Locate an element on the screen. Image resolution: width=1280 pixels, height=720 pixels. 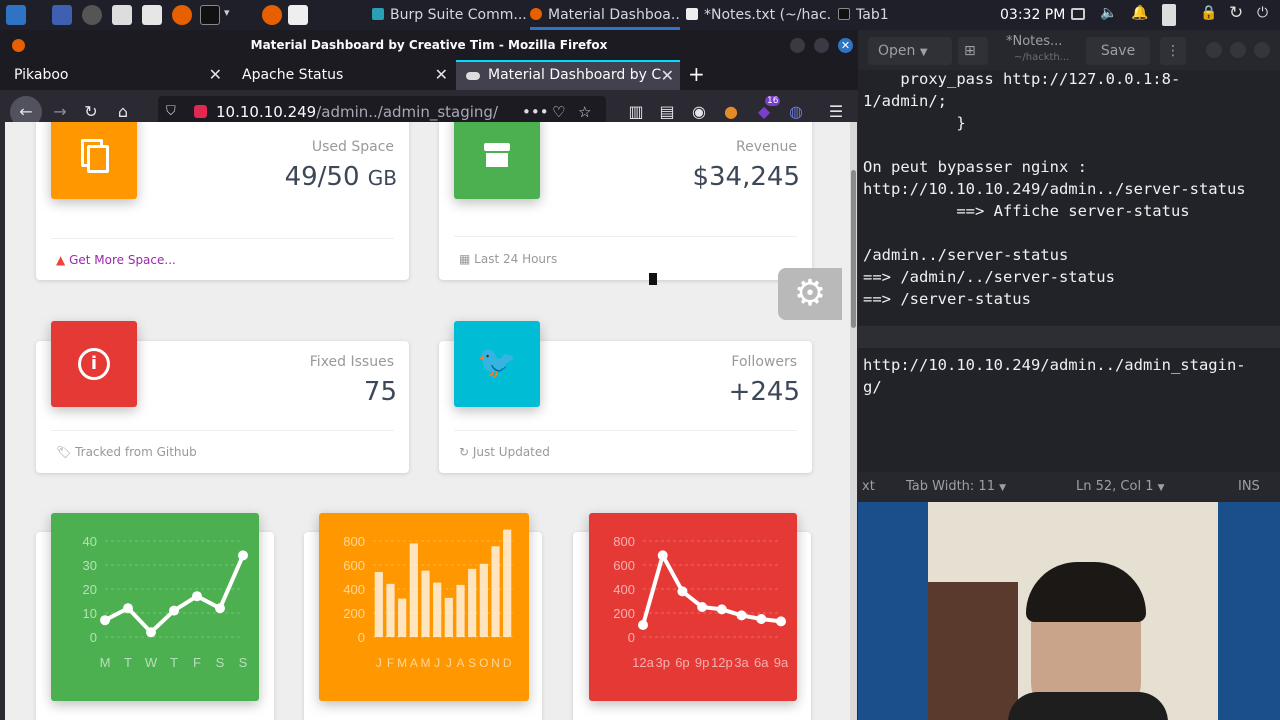
x-tick-label: F is located at coordinates (390, 663).